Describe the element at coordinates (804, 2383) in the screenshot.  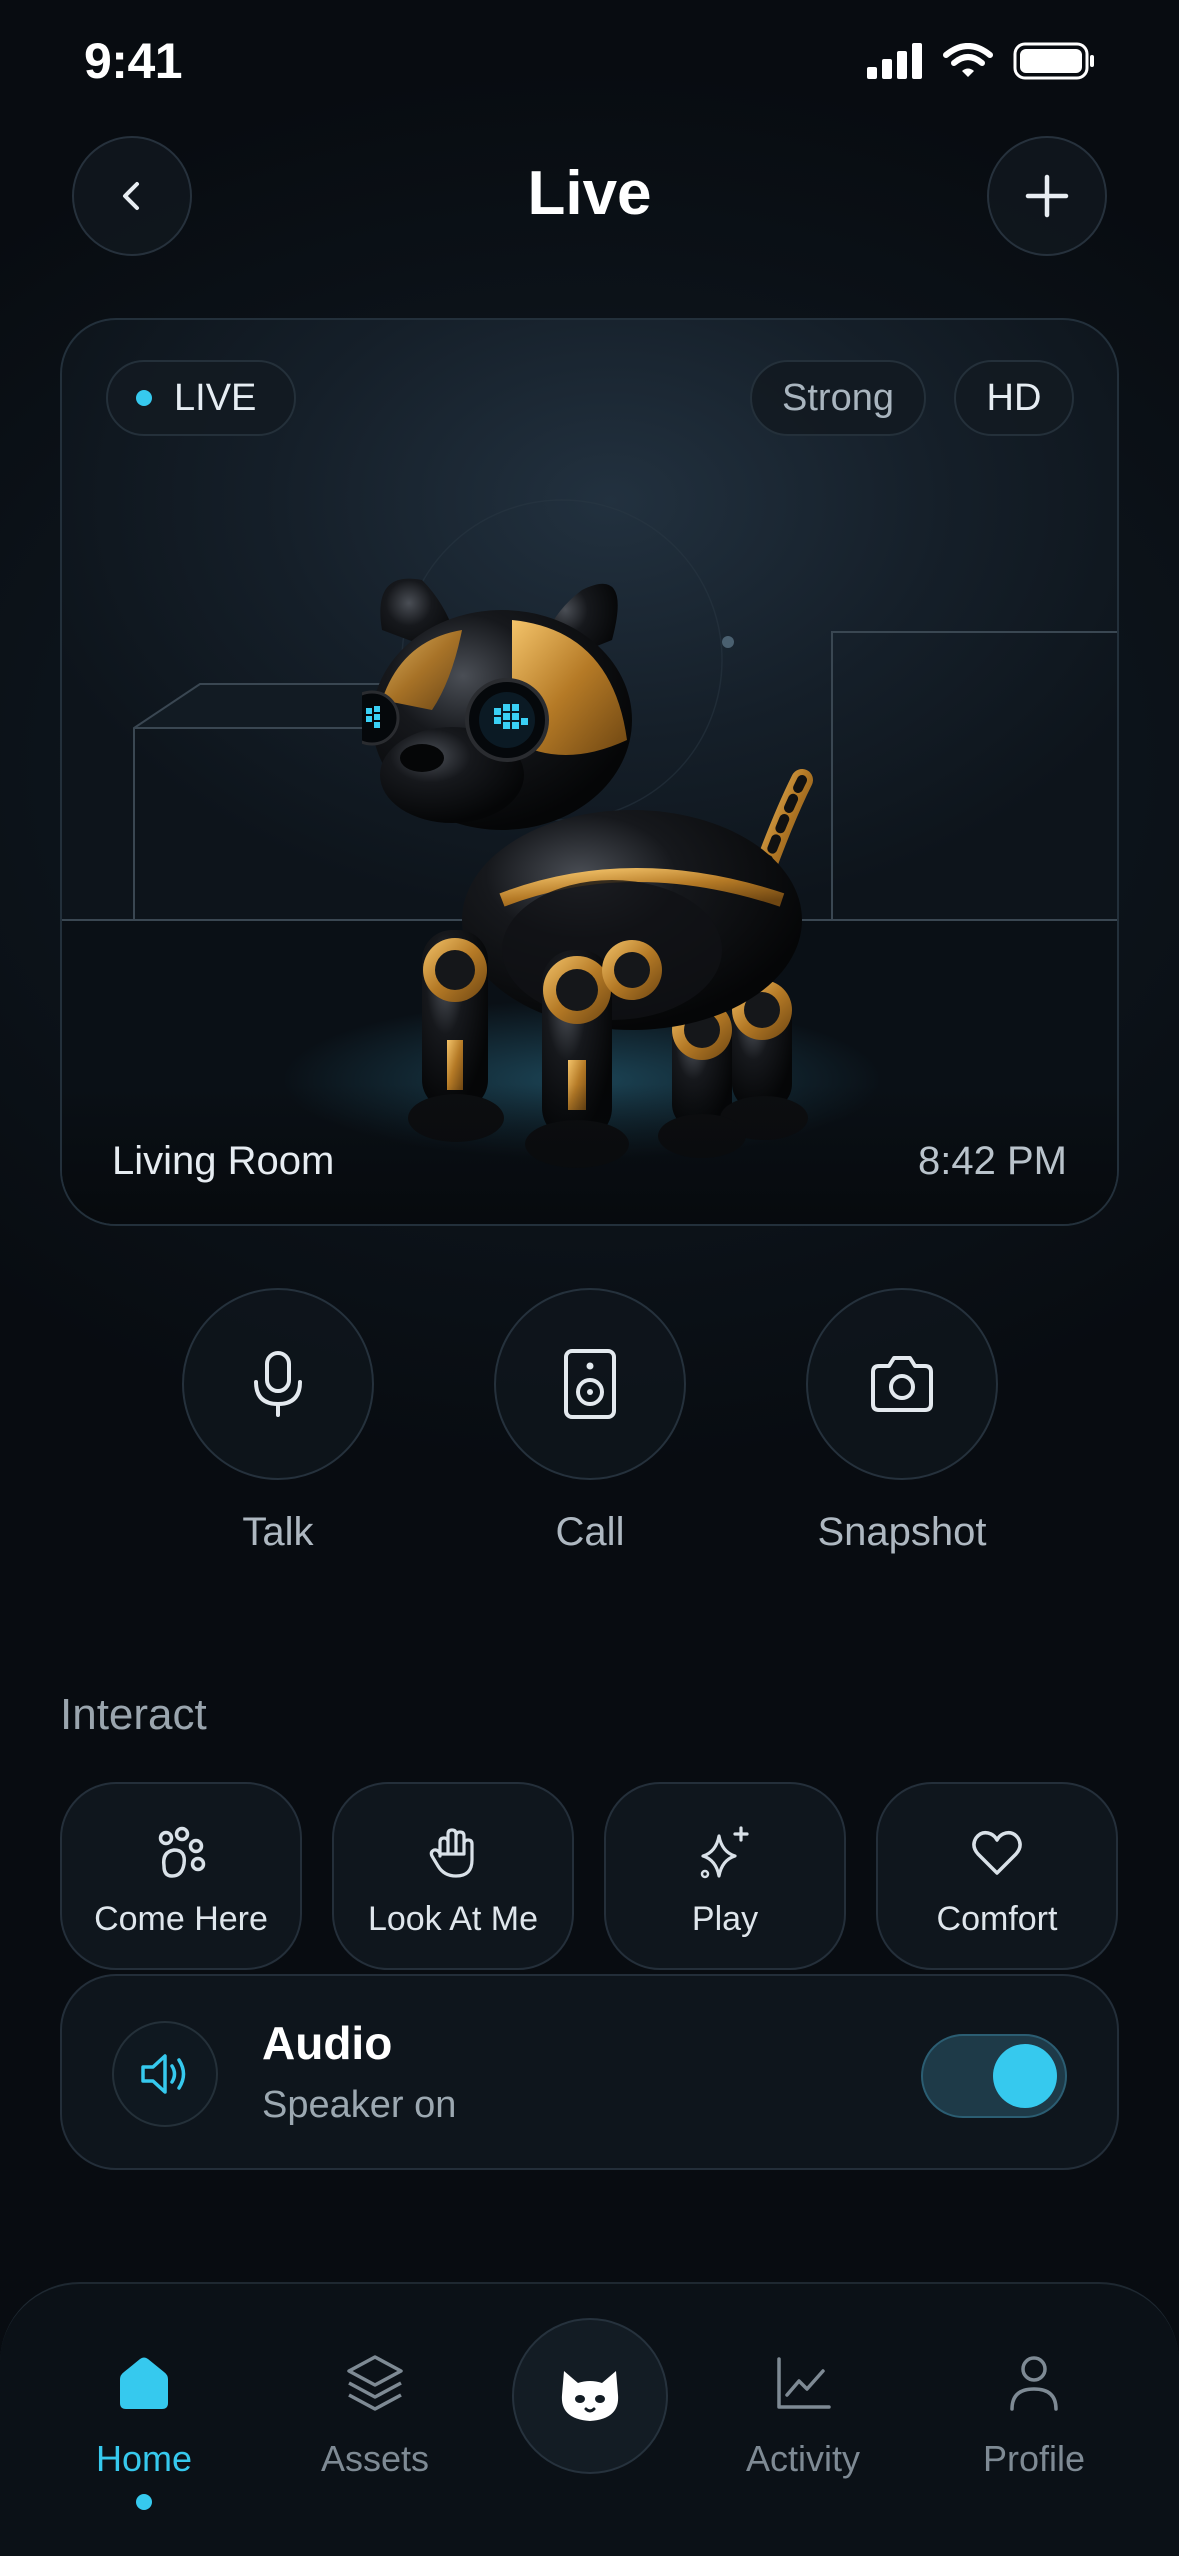
I see `activity-chart-icon` at that location.